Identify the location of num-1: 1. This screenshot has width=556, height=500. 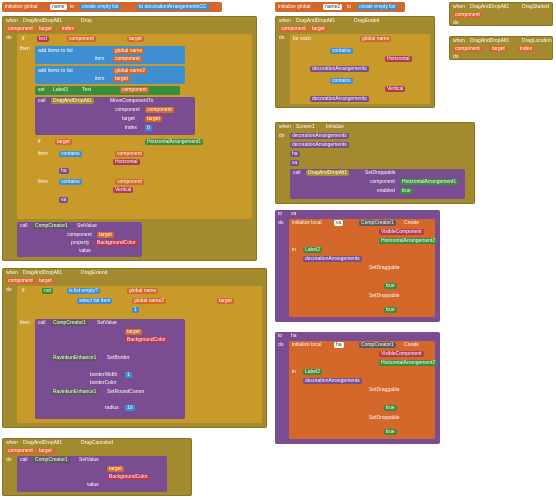
(128, 375).